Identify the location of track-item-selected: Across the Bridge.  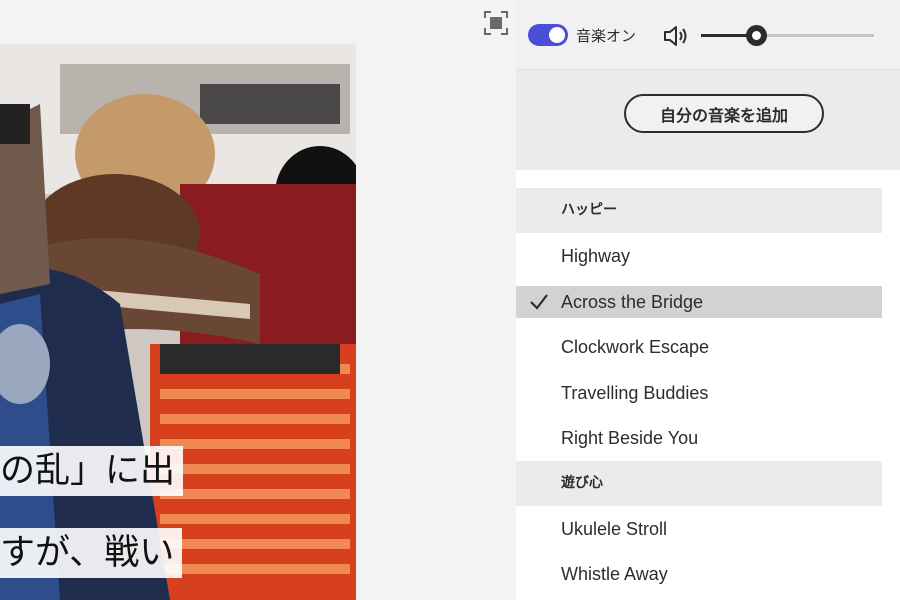
(699, 301).